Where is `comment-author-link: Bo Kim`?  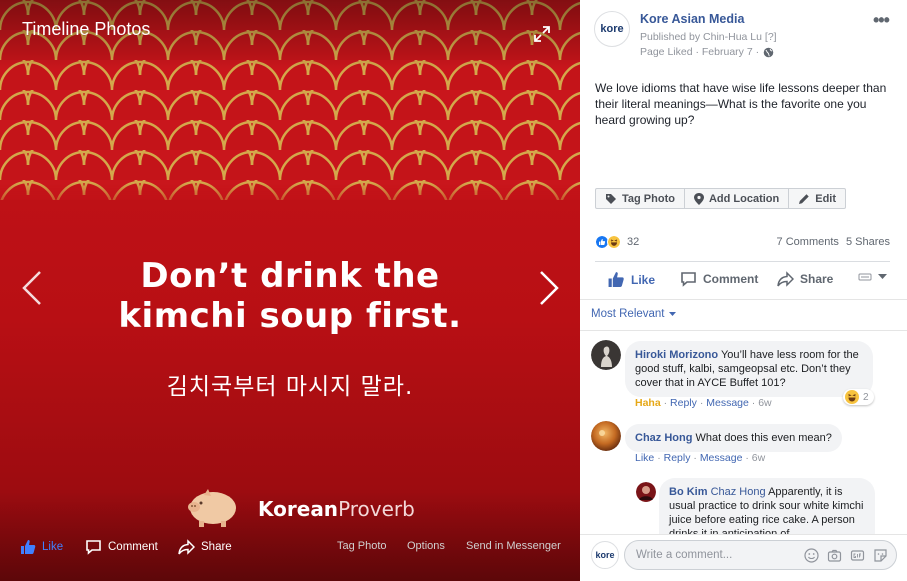 comment-author-link: Bo Kim is located at coordinates (688, 492).